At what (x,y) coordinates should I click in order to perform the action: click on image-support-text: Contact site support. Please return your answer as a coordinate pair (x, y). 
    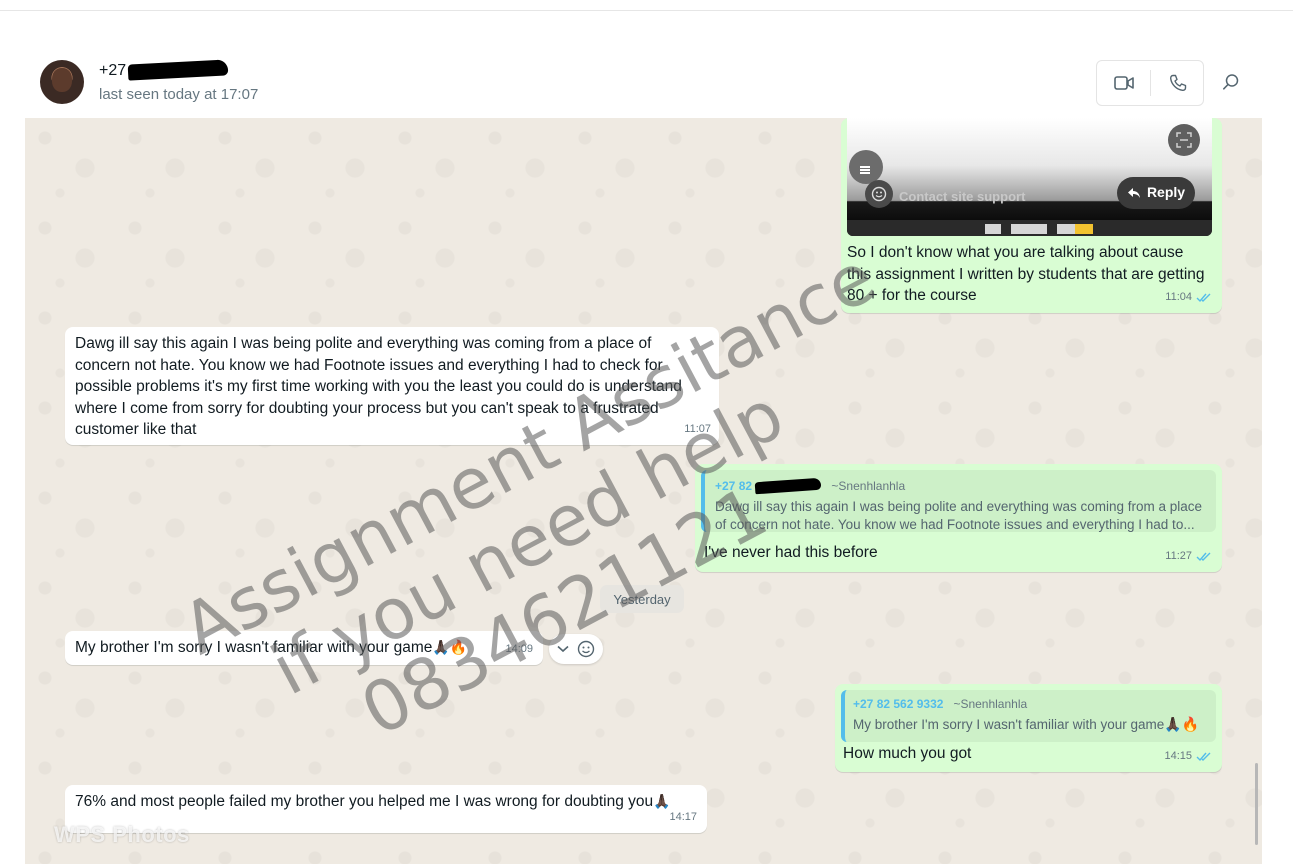
    Looking at the image, I should click on (962, 196).